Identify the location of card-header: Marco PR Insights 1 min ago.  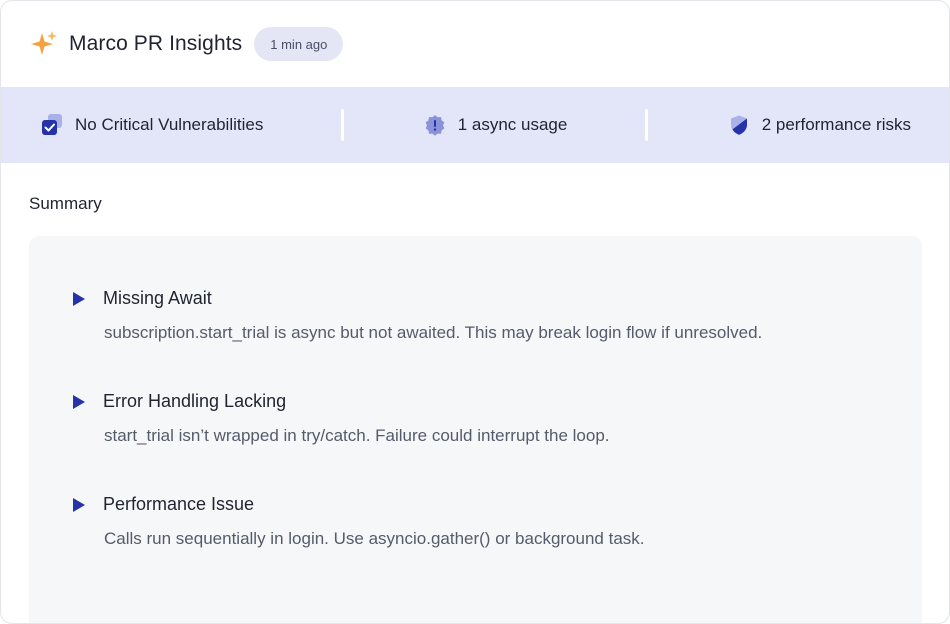
(475, 44).